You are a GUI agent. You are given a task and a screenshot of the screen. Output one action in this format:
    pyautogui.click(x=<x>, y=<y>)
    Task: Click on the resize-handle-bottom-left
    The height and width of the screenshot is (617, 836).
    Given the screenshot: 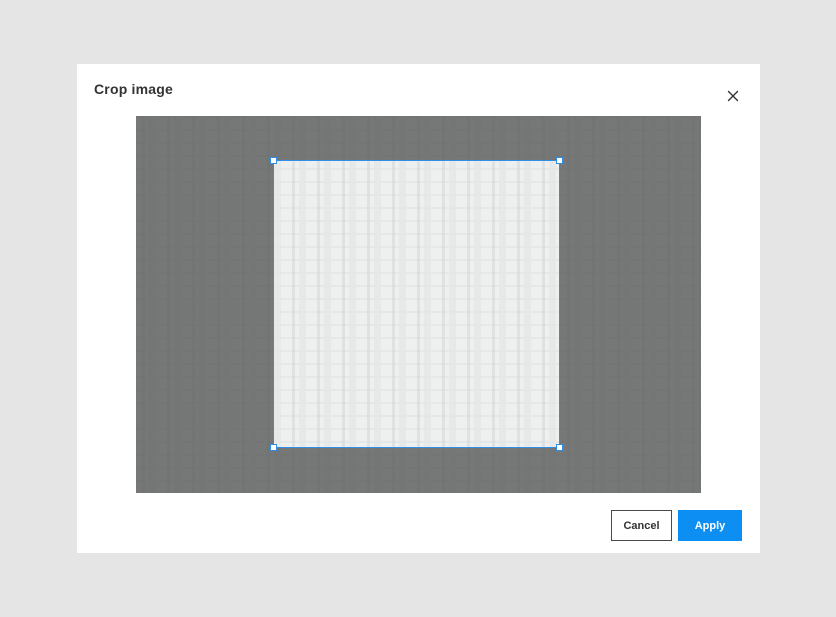 What is the action you would take?
    pyautogui.click(x=273, y=447)
    